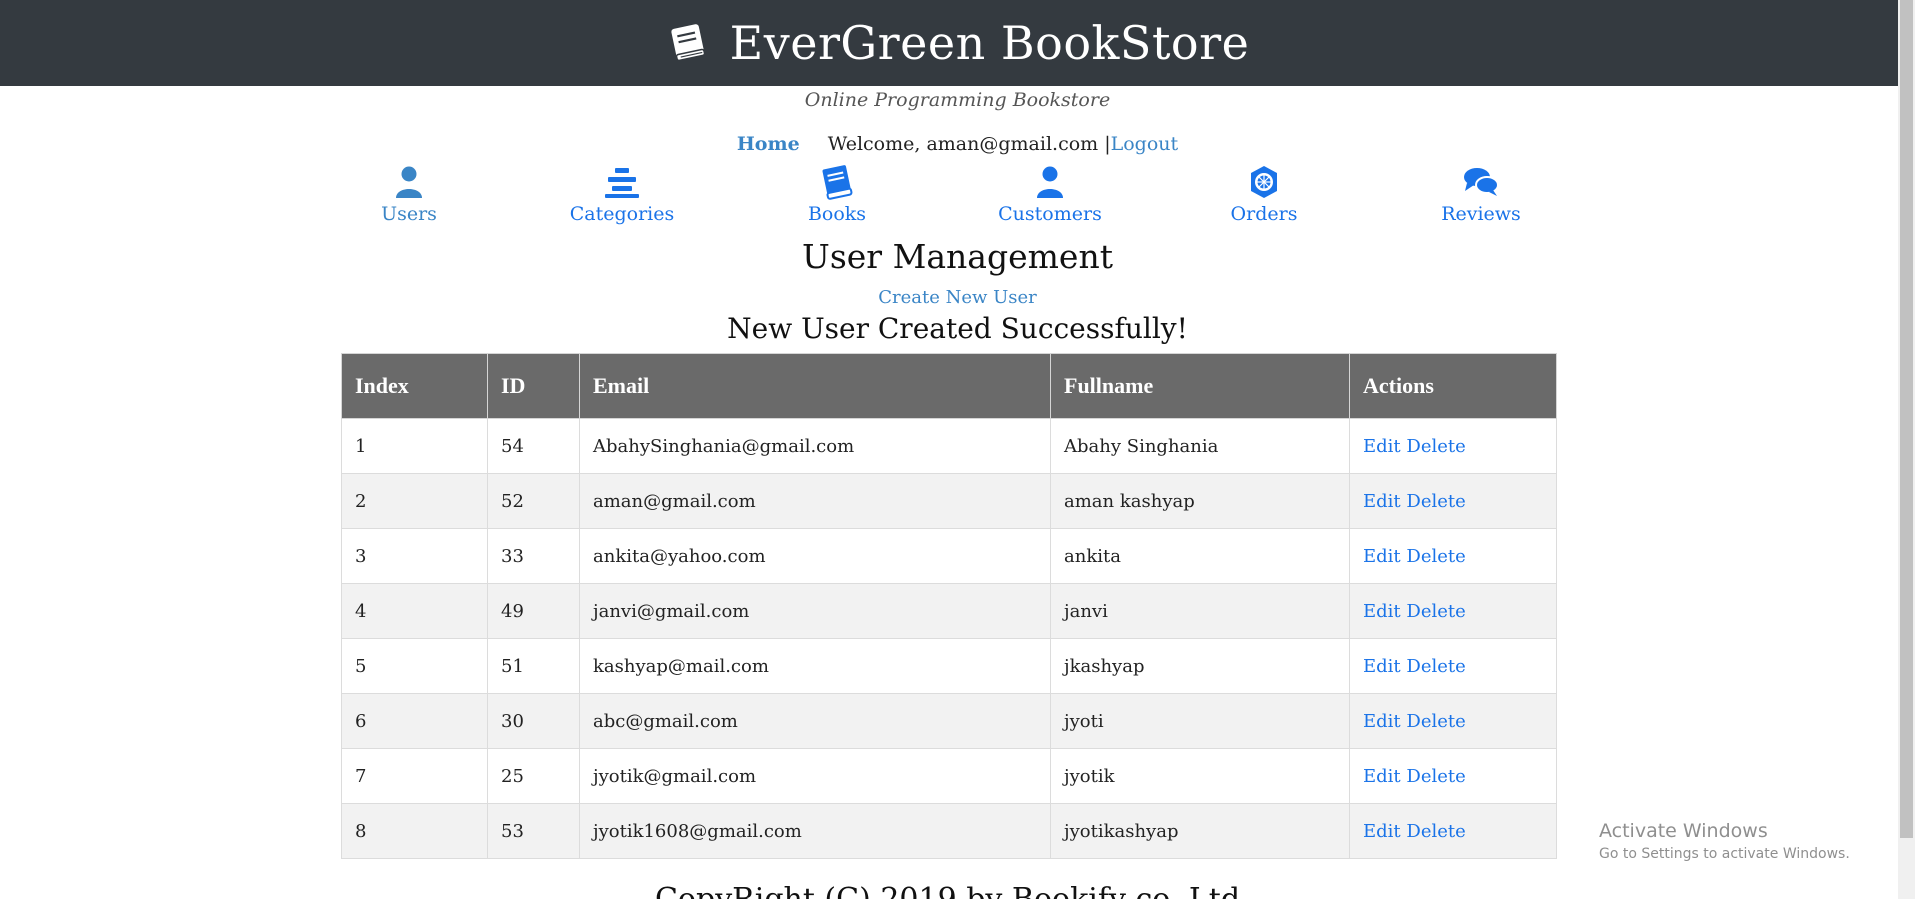 The width and height of the screenshot is (1915, 899). What do you see at coordinates (1264, 182) in the screenshot?
I see `orders-icon` at bounding box center [1264, 182].